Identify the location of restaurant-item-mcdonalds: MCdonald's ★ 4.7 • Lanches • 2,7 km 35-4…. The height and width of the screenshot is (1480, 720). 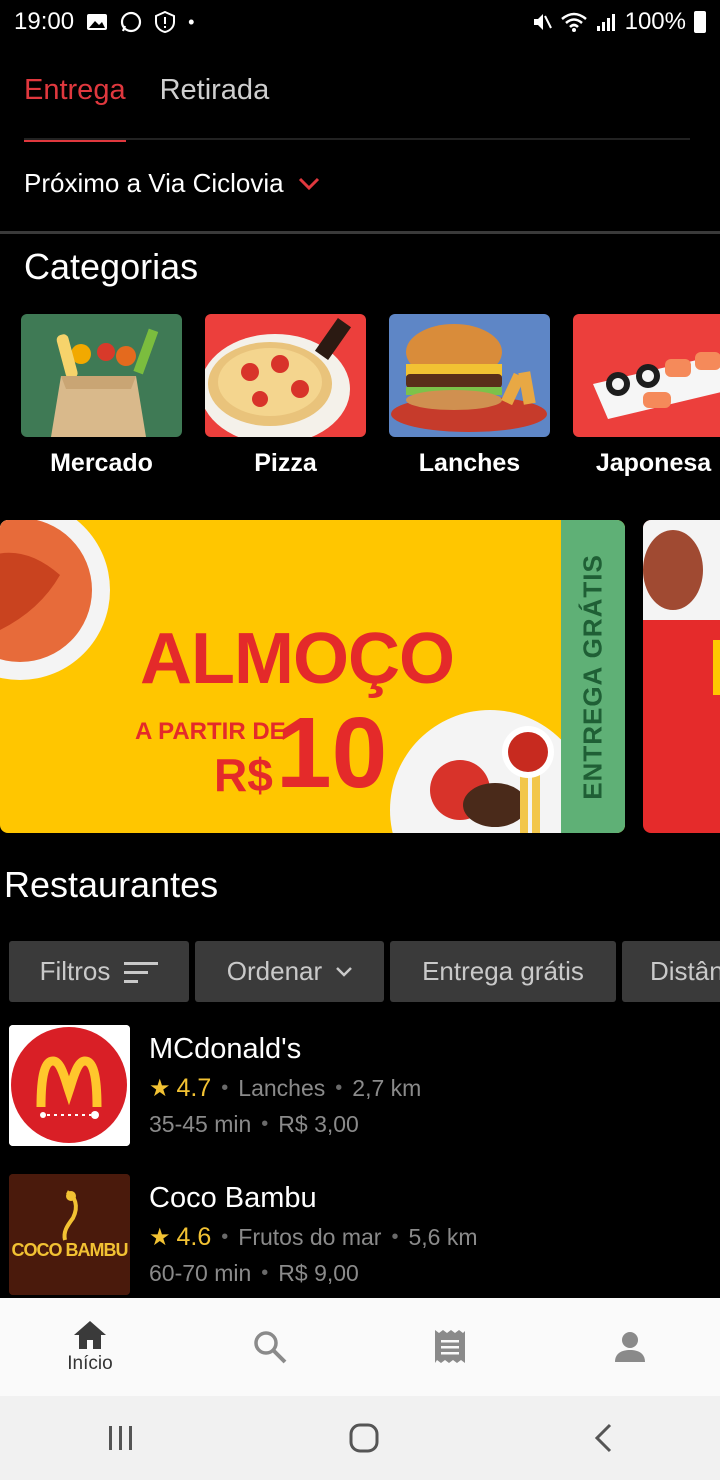
(215, 1085).